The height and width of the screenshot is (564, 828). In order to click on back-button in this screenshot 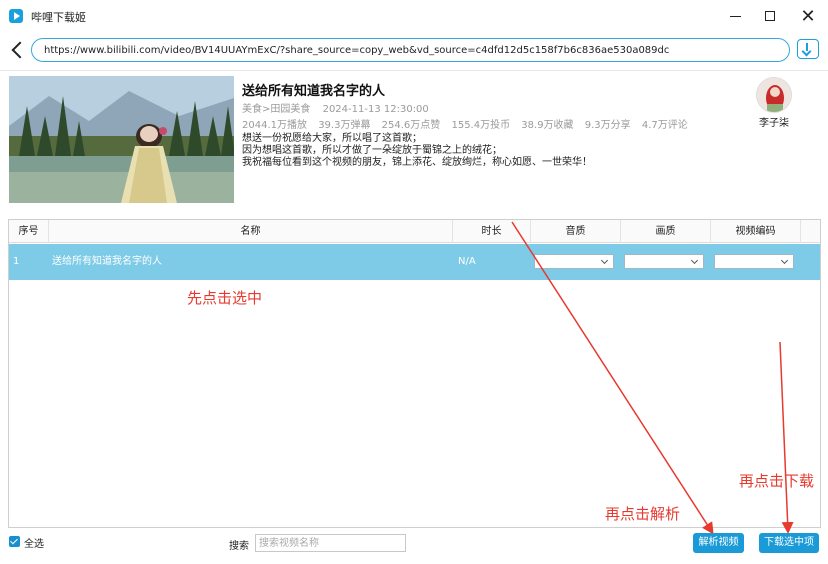, I will do `click(18, 50)`.